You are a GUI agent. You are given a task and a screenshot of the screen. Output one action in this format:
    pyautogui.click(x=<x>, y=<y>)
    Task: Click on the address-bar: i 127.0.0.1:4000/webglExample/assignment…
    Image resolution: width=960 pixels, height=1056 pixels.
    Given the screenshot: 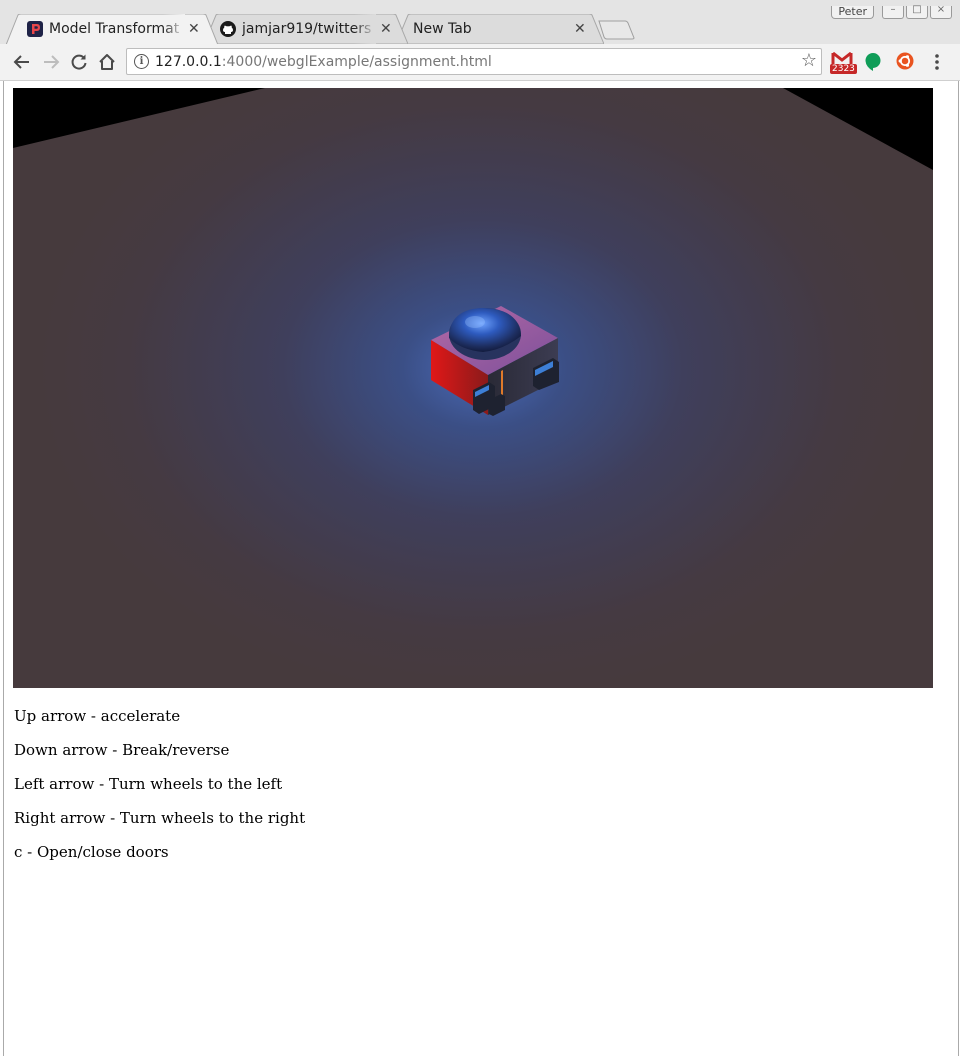 What is the action you would take?
    pyautogui.click(x=474, y=61)
    